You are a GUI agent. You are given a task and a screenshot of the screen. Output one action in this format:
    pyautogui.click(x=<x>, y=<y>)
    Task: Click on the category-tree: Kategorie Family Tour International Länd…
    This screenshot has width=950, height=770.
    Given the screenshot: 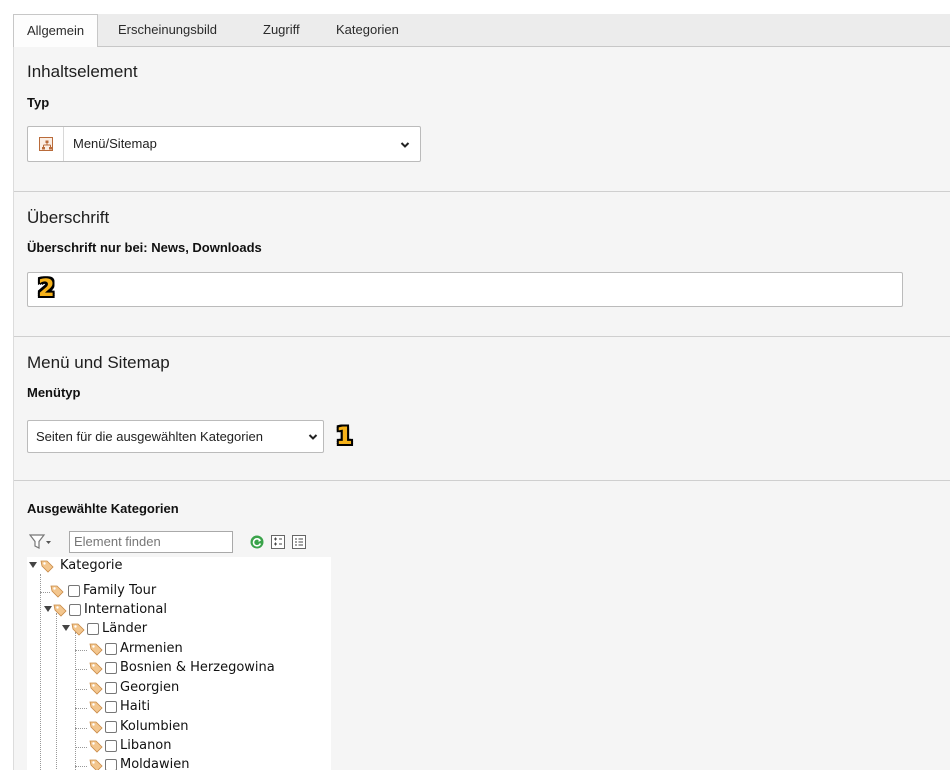 What is the action you would take?
    pyautogui.click(x=179, y=663)
    